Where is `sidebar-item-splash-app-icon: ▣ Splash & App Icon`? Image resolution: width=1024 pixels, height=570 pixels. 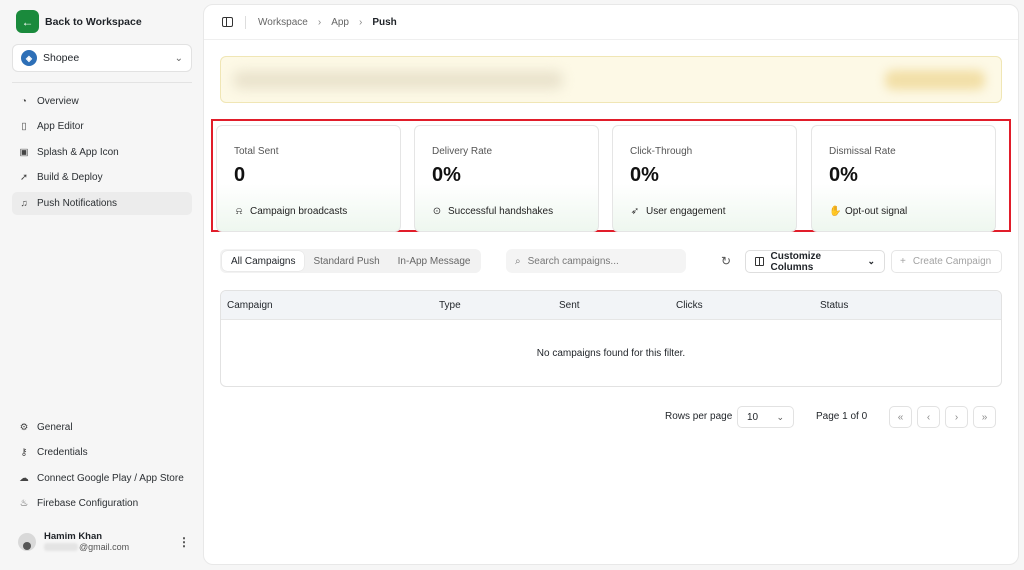
sidebar-item-splash-app-icon: ▣ Splash & App Icon is located at coordinates (102, 152).